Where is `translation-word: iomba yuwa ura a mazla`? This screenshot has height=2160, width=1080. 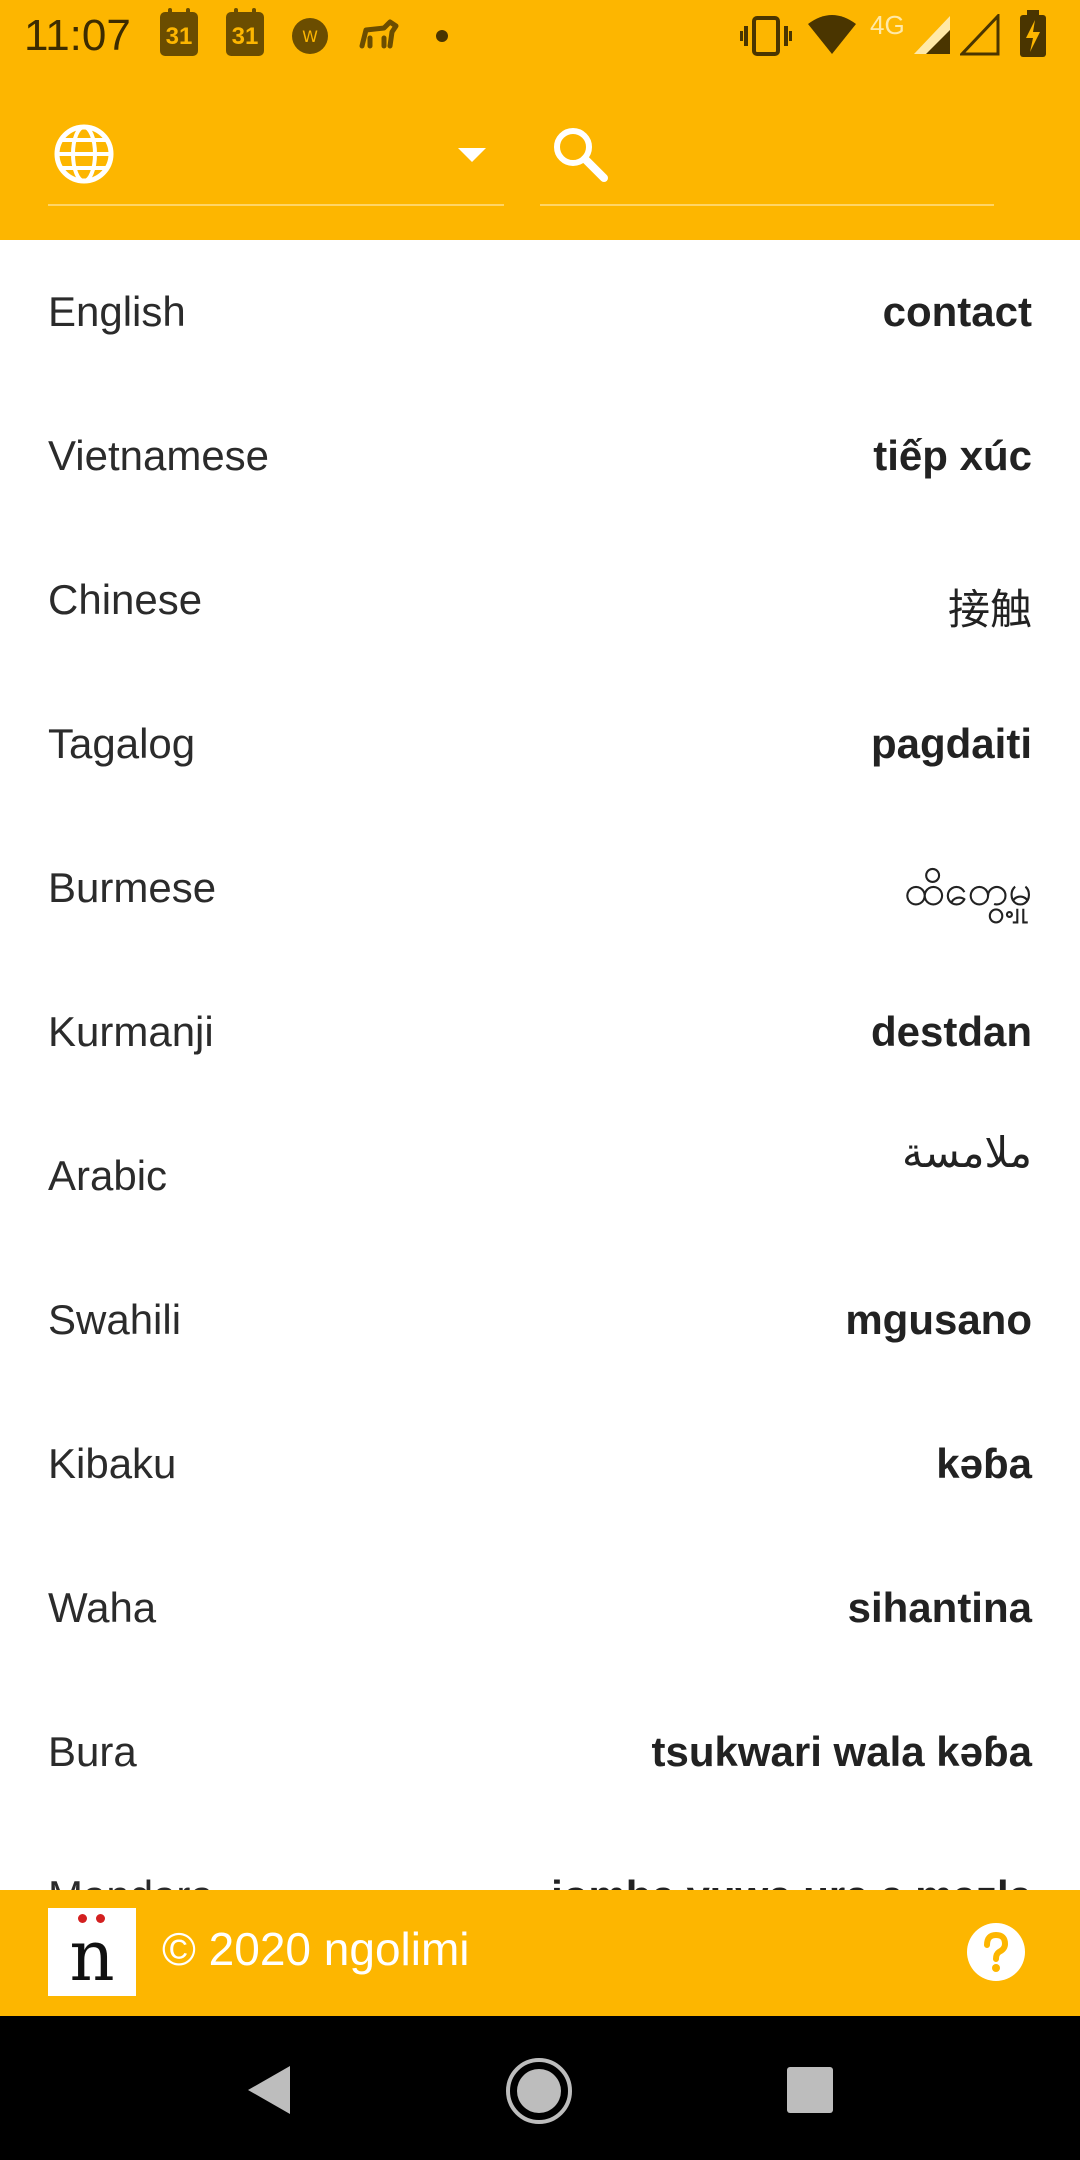
translation-word: iomba yuwa ura a mazla is located at coordinates (791, 1881).